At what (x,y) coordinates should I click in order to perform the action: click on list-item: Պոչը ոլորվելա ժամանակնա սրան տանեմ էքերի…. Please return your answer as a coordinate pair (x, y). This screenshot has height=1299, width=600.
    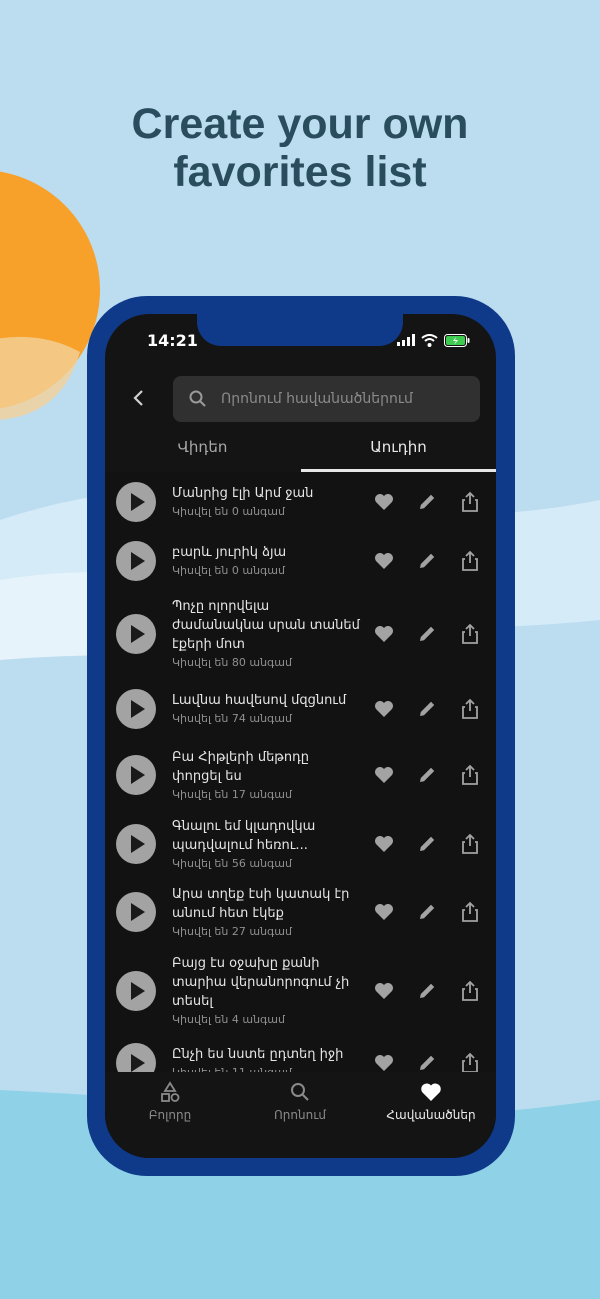
    Looking at the image, I should click on (300, 634).